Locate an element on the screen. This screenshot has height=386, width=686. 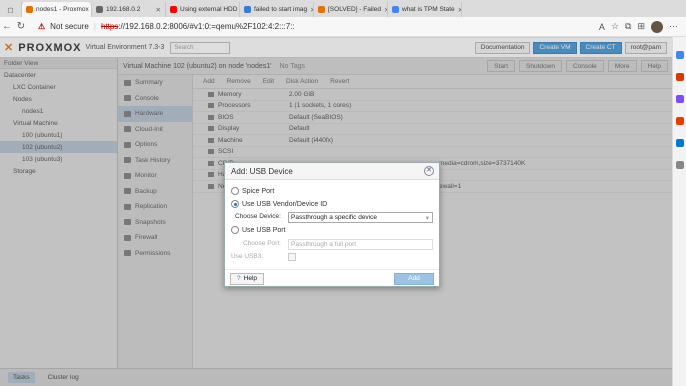
outlook-sidebar-icon is located at coordinates (680, 143).